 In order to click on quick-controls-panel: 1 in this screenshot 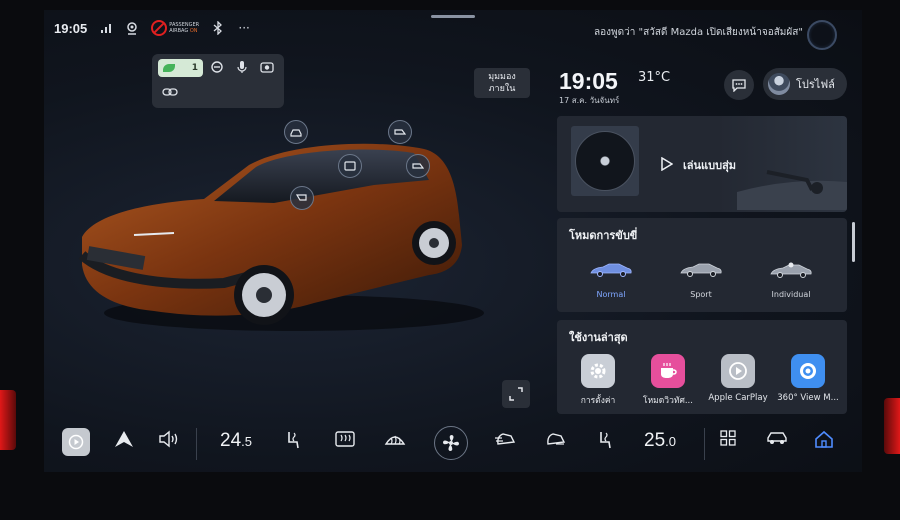, I will do `click(218, 81)`.